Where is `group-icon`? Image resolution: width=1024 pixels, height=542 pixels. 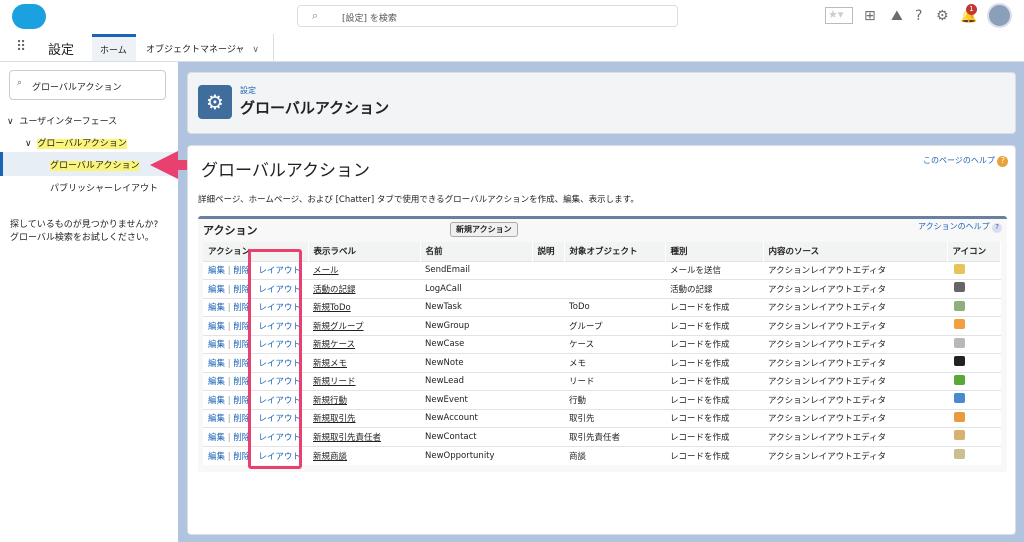
group-icon is located at coordinates (959, 324).